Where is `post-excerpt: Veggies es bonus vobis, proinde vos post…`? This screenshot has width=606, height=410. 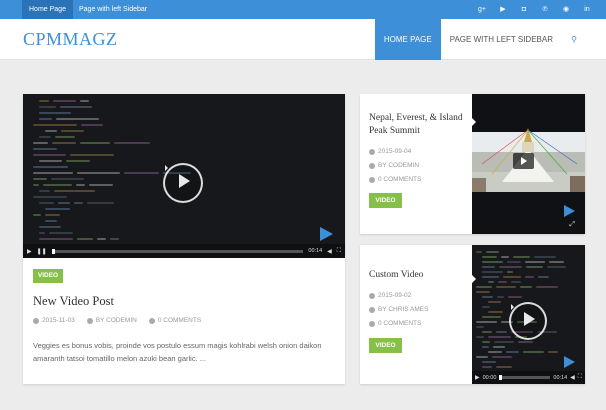
post-excerpt: Veggies es bonus vobis, proinde vos post… is located at coordinates (177, 352).